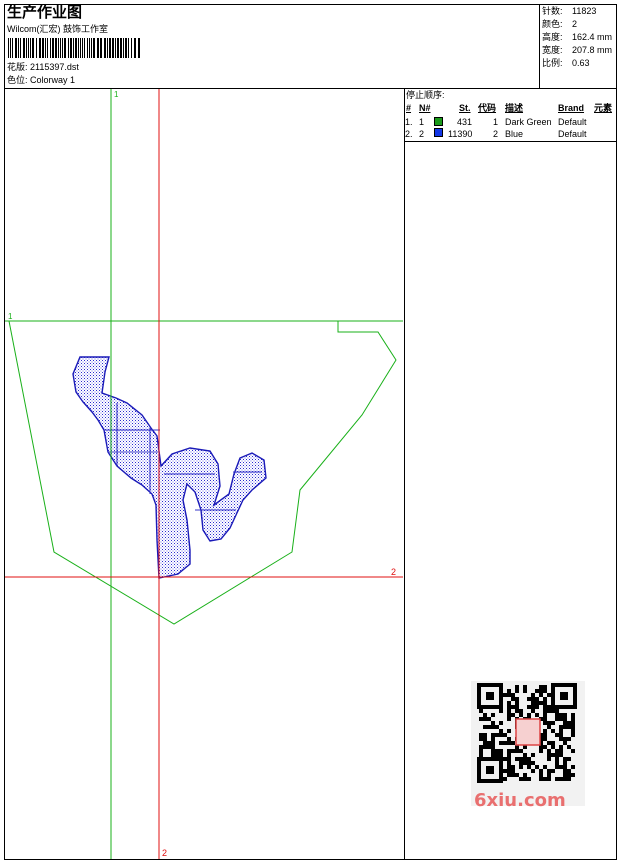 The height and width of the screenshot is (861, 620). Describe the element at coordinates (409, 122) in the screenshot. I see `row-index: 1.` at that location.